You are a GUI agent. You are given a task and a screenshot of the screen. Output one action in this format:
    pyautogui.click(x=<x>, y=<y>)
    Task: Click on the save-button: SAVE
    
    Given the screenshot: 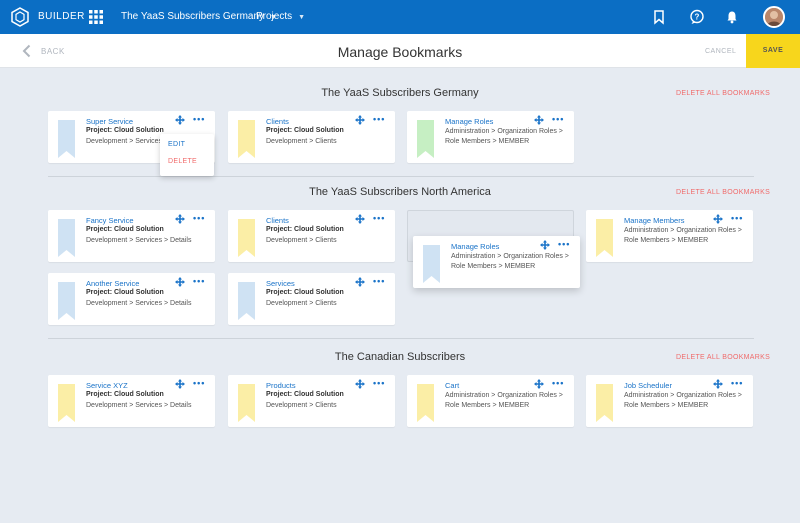 What is the action you would take?
    pyautogui.click(x=773, y=51)
    